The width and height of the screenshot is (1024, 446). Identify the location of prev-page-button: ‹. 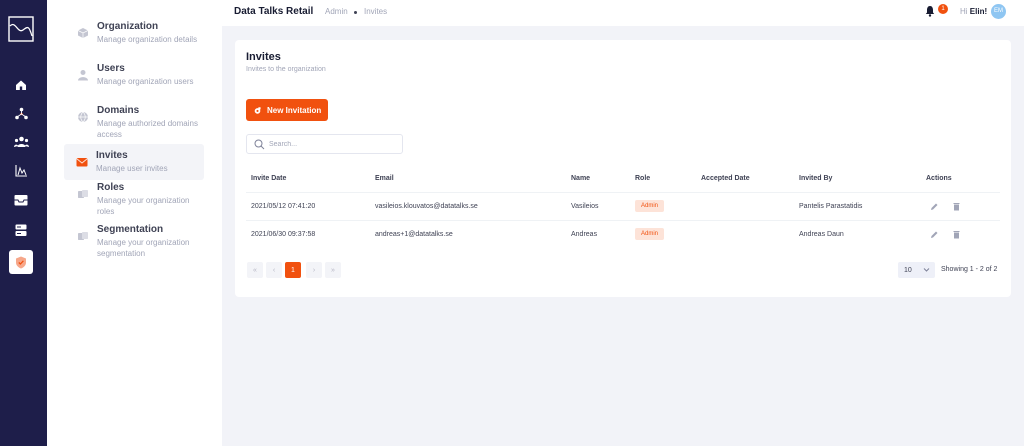
(274, 270).